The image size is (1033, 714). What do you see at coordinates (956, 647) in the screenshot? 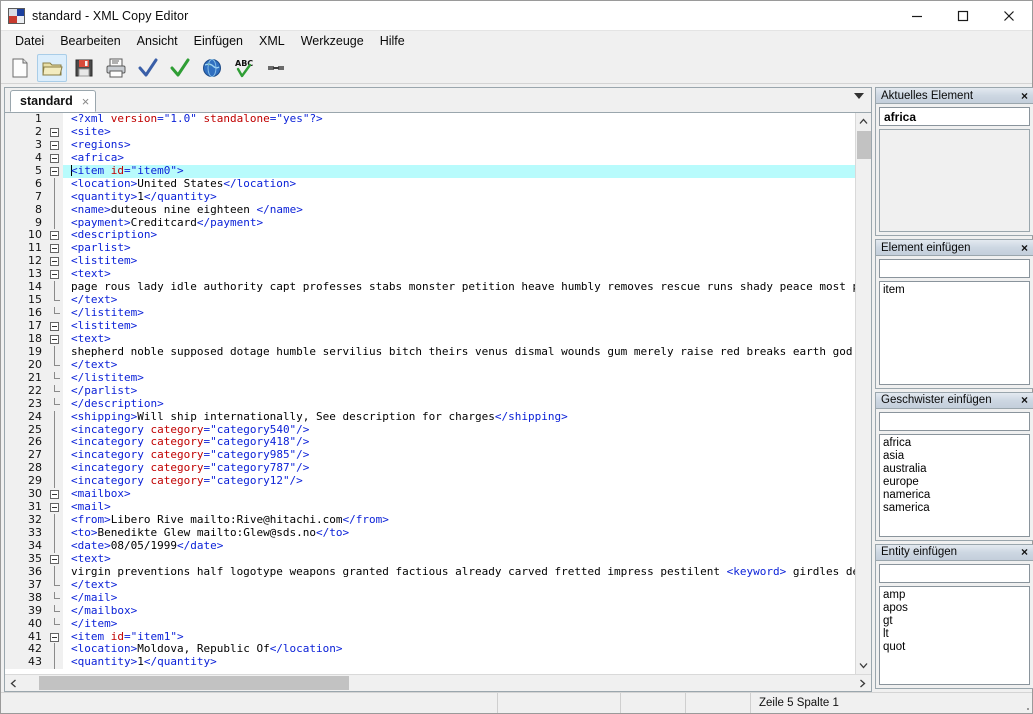
I see `list-item: quot` at bounding box center [956, 647].